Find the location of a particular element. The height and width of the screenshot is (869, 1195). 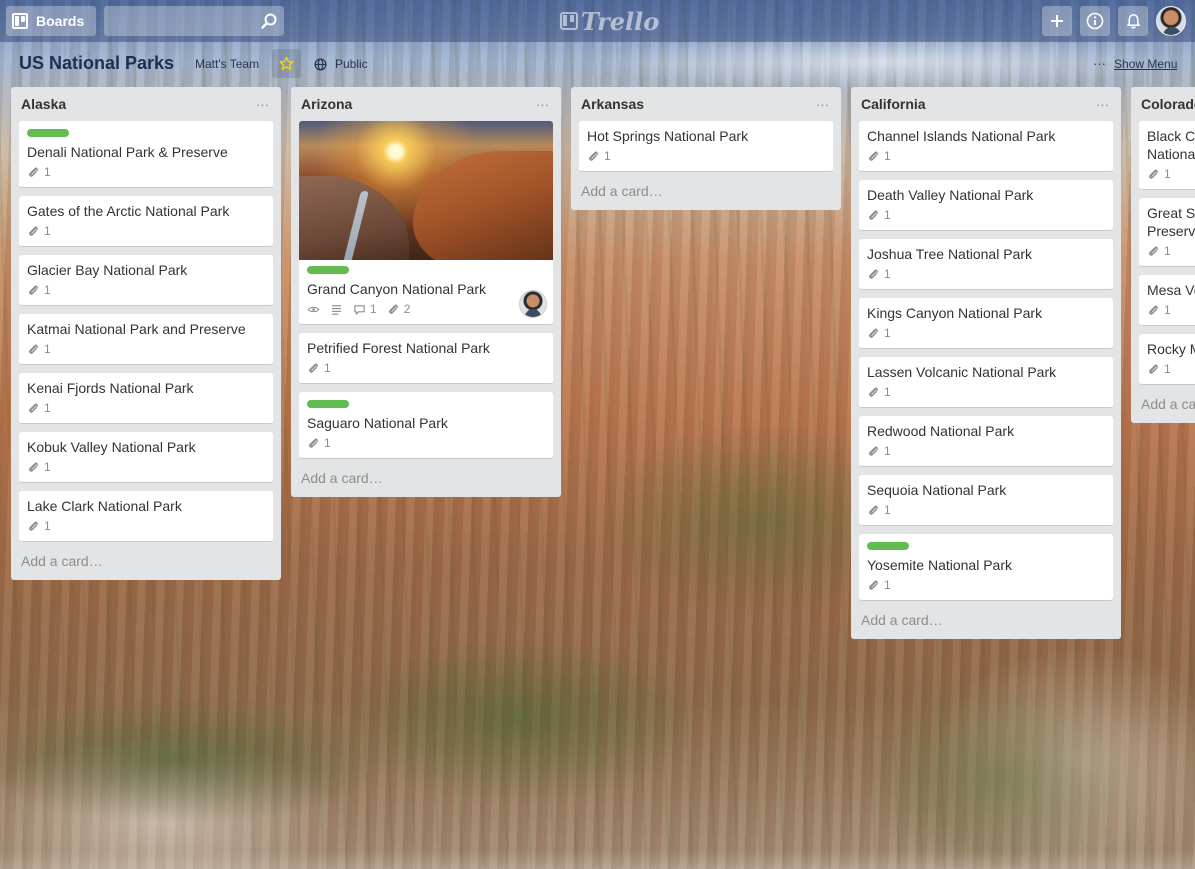

card: Mesa Verde National Park 1 is located at coordinates (1167, 300).